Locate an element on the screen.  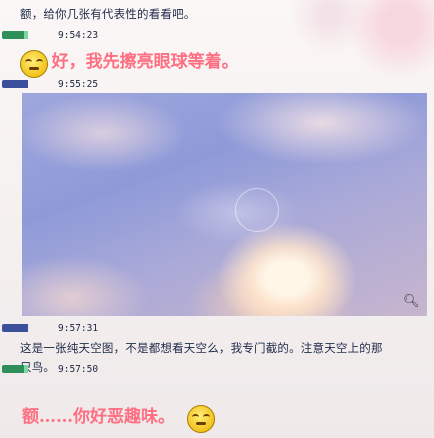
sender-header: 9:57:50 is located at coordinates (50, 369).